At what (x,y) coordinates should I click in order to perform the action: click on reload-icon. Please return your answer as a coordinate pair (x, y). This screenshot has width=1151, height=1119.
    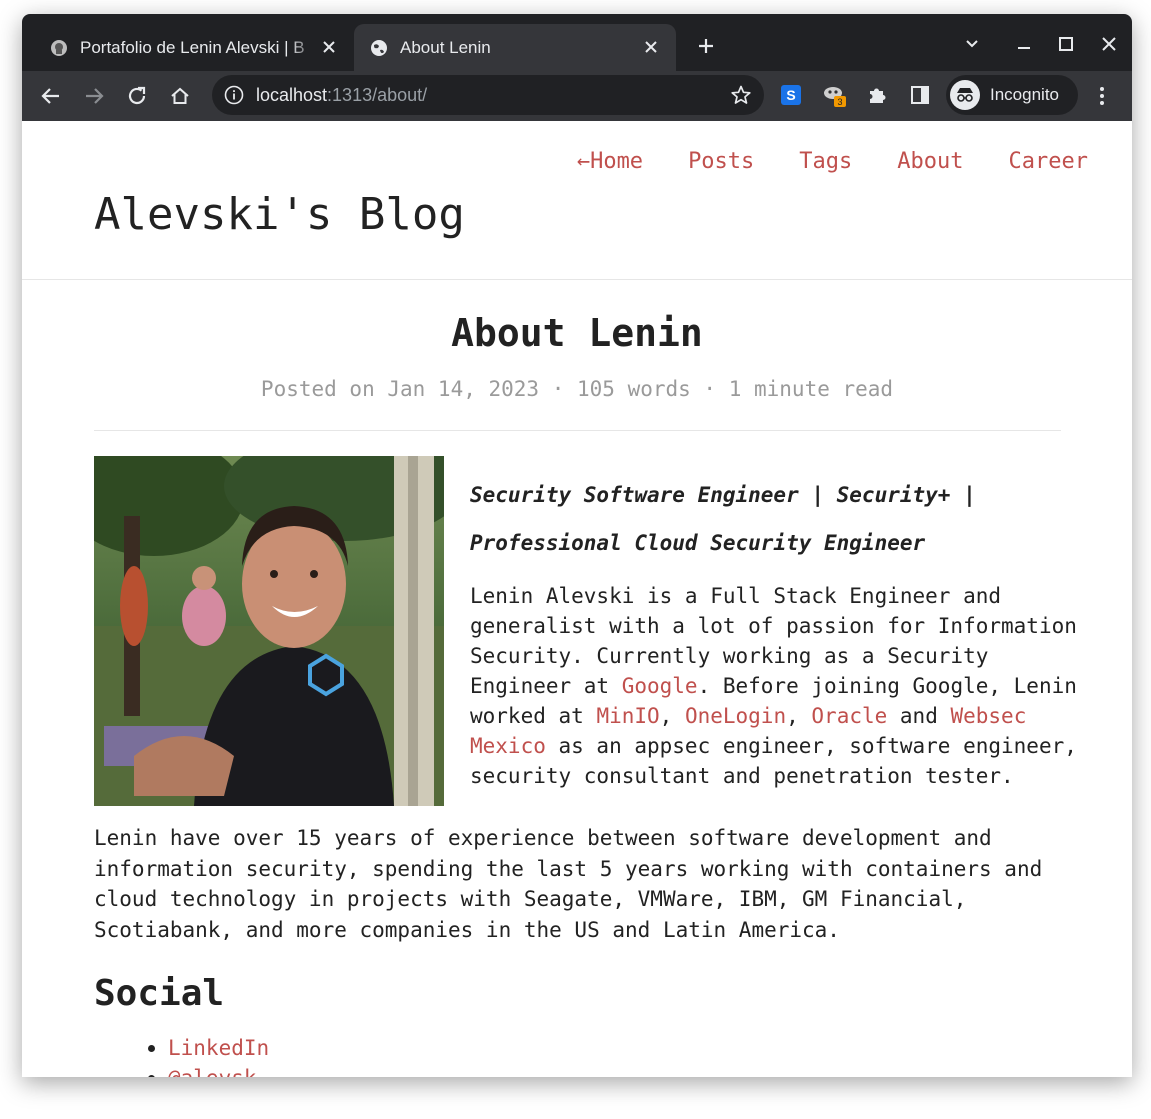
    Looking at the image, I should click on (137, 96).